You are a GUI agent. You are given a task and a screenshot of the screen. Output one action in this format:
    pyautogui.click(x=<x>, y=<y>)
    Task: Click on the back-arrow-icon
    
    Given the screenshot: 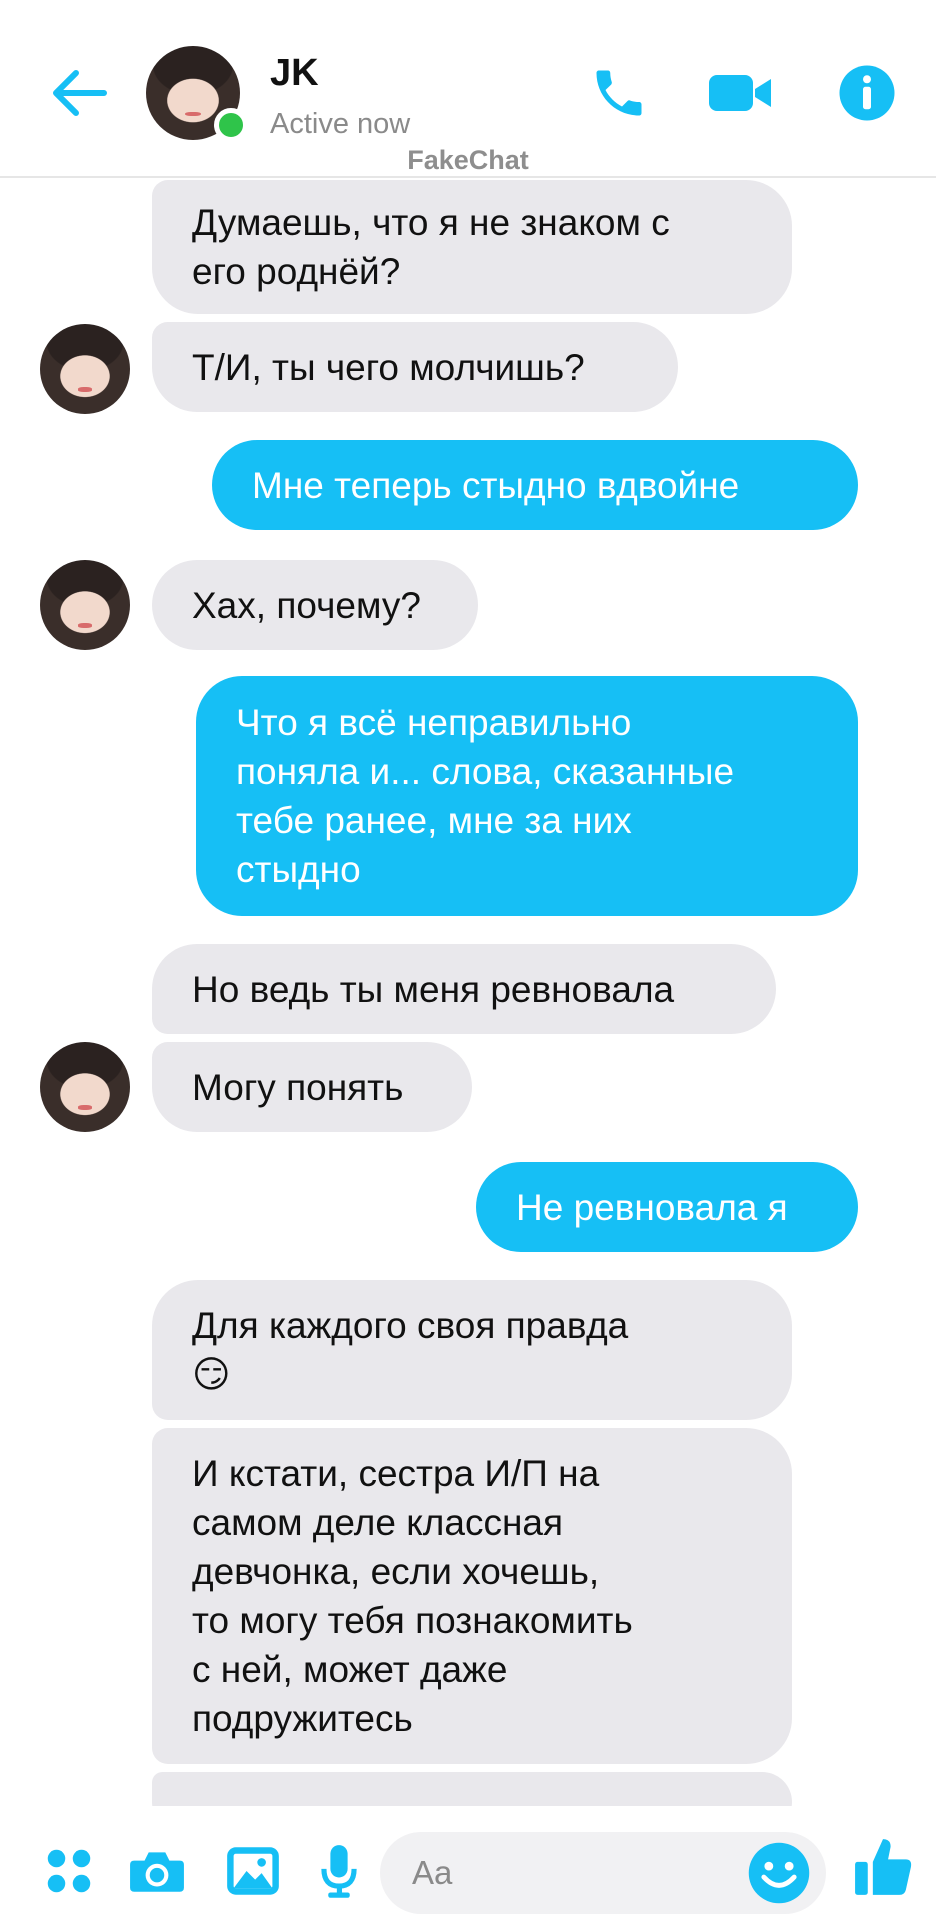 What is the action you would take?
    pyautogui.click(x=79, y=93)
    